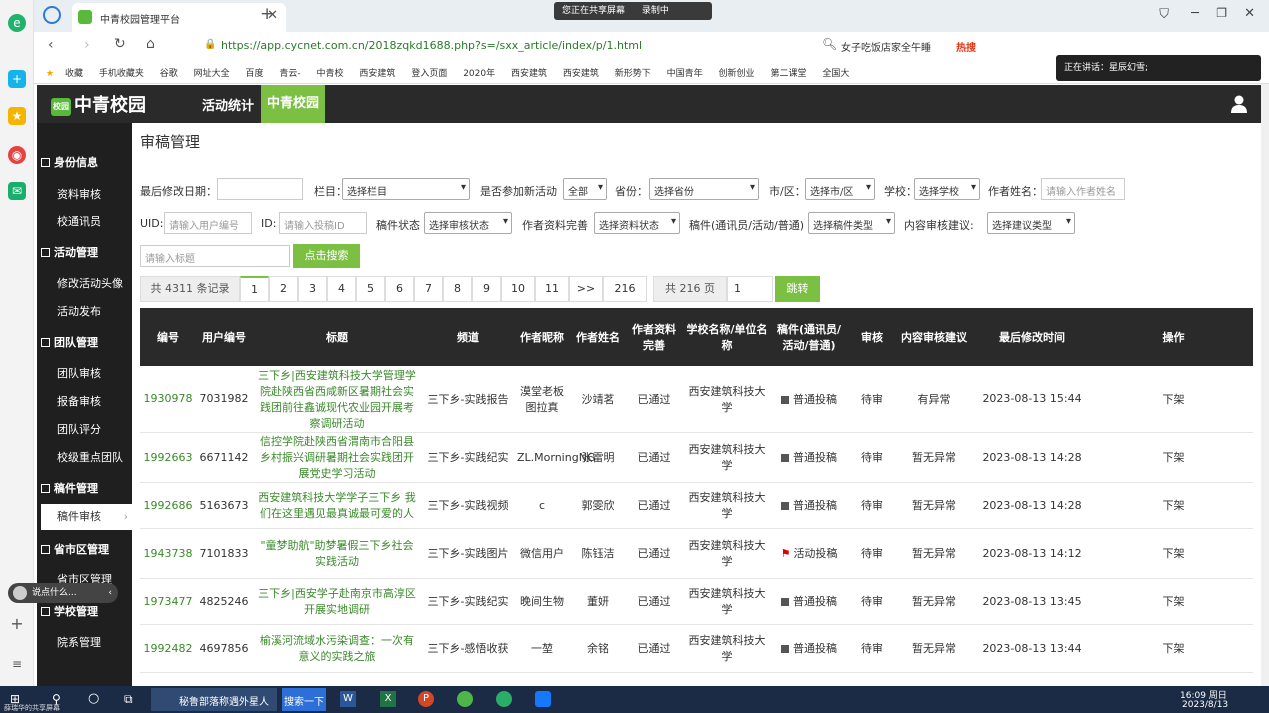  What do you see at coordinates (586, 289) in the screenshot?
I see `next-pages-link: >>` at bounding box center [586, 289].